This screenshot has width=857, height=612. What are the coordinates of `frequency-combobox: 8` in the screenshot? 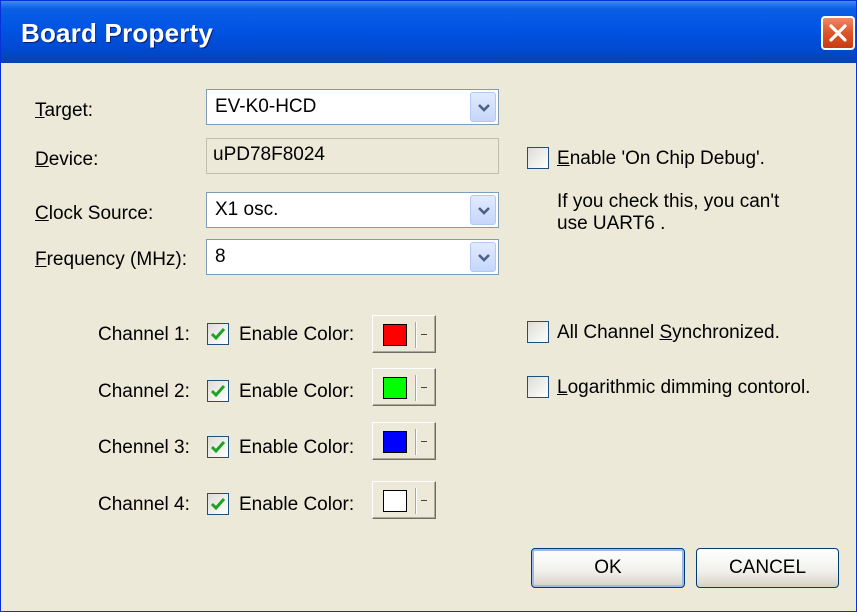 It's located at (352, 257).